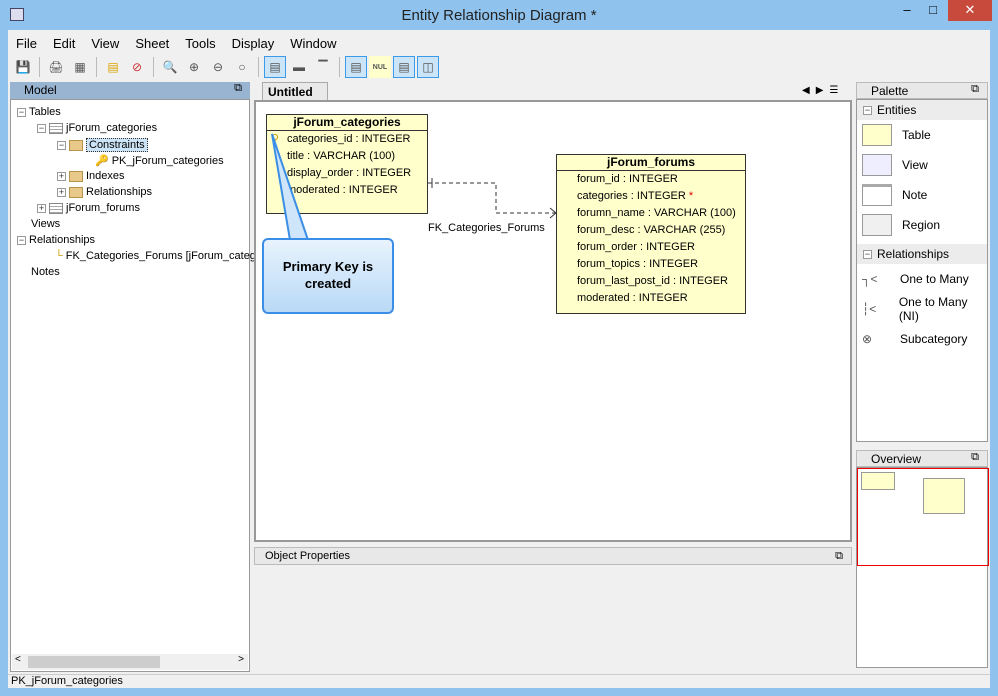  What do you see at coordinates (627, 179) in the screenshot?
I see `column: forum_id : INTEGER` at bounding box center [627, 179].